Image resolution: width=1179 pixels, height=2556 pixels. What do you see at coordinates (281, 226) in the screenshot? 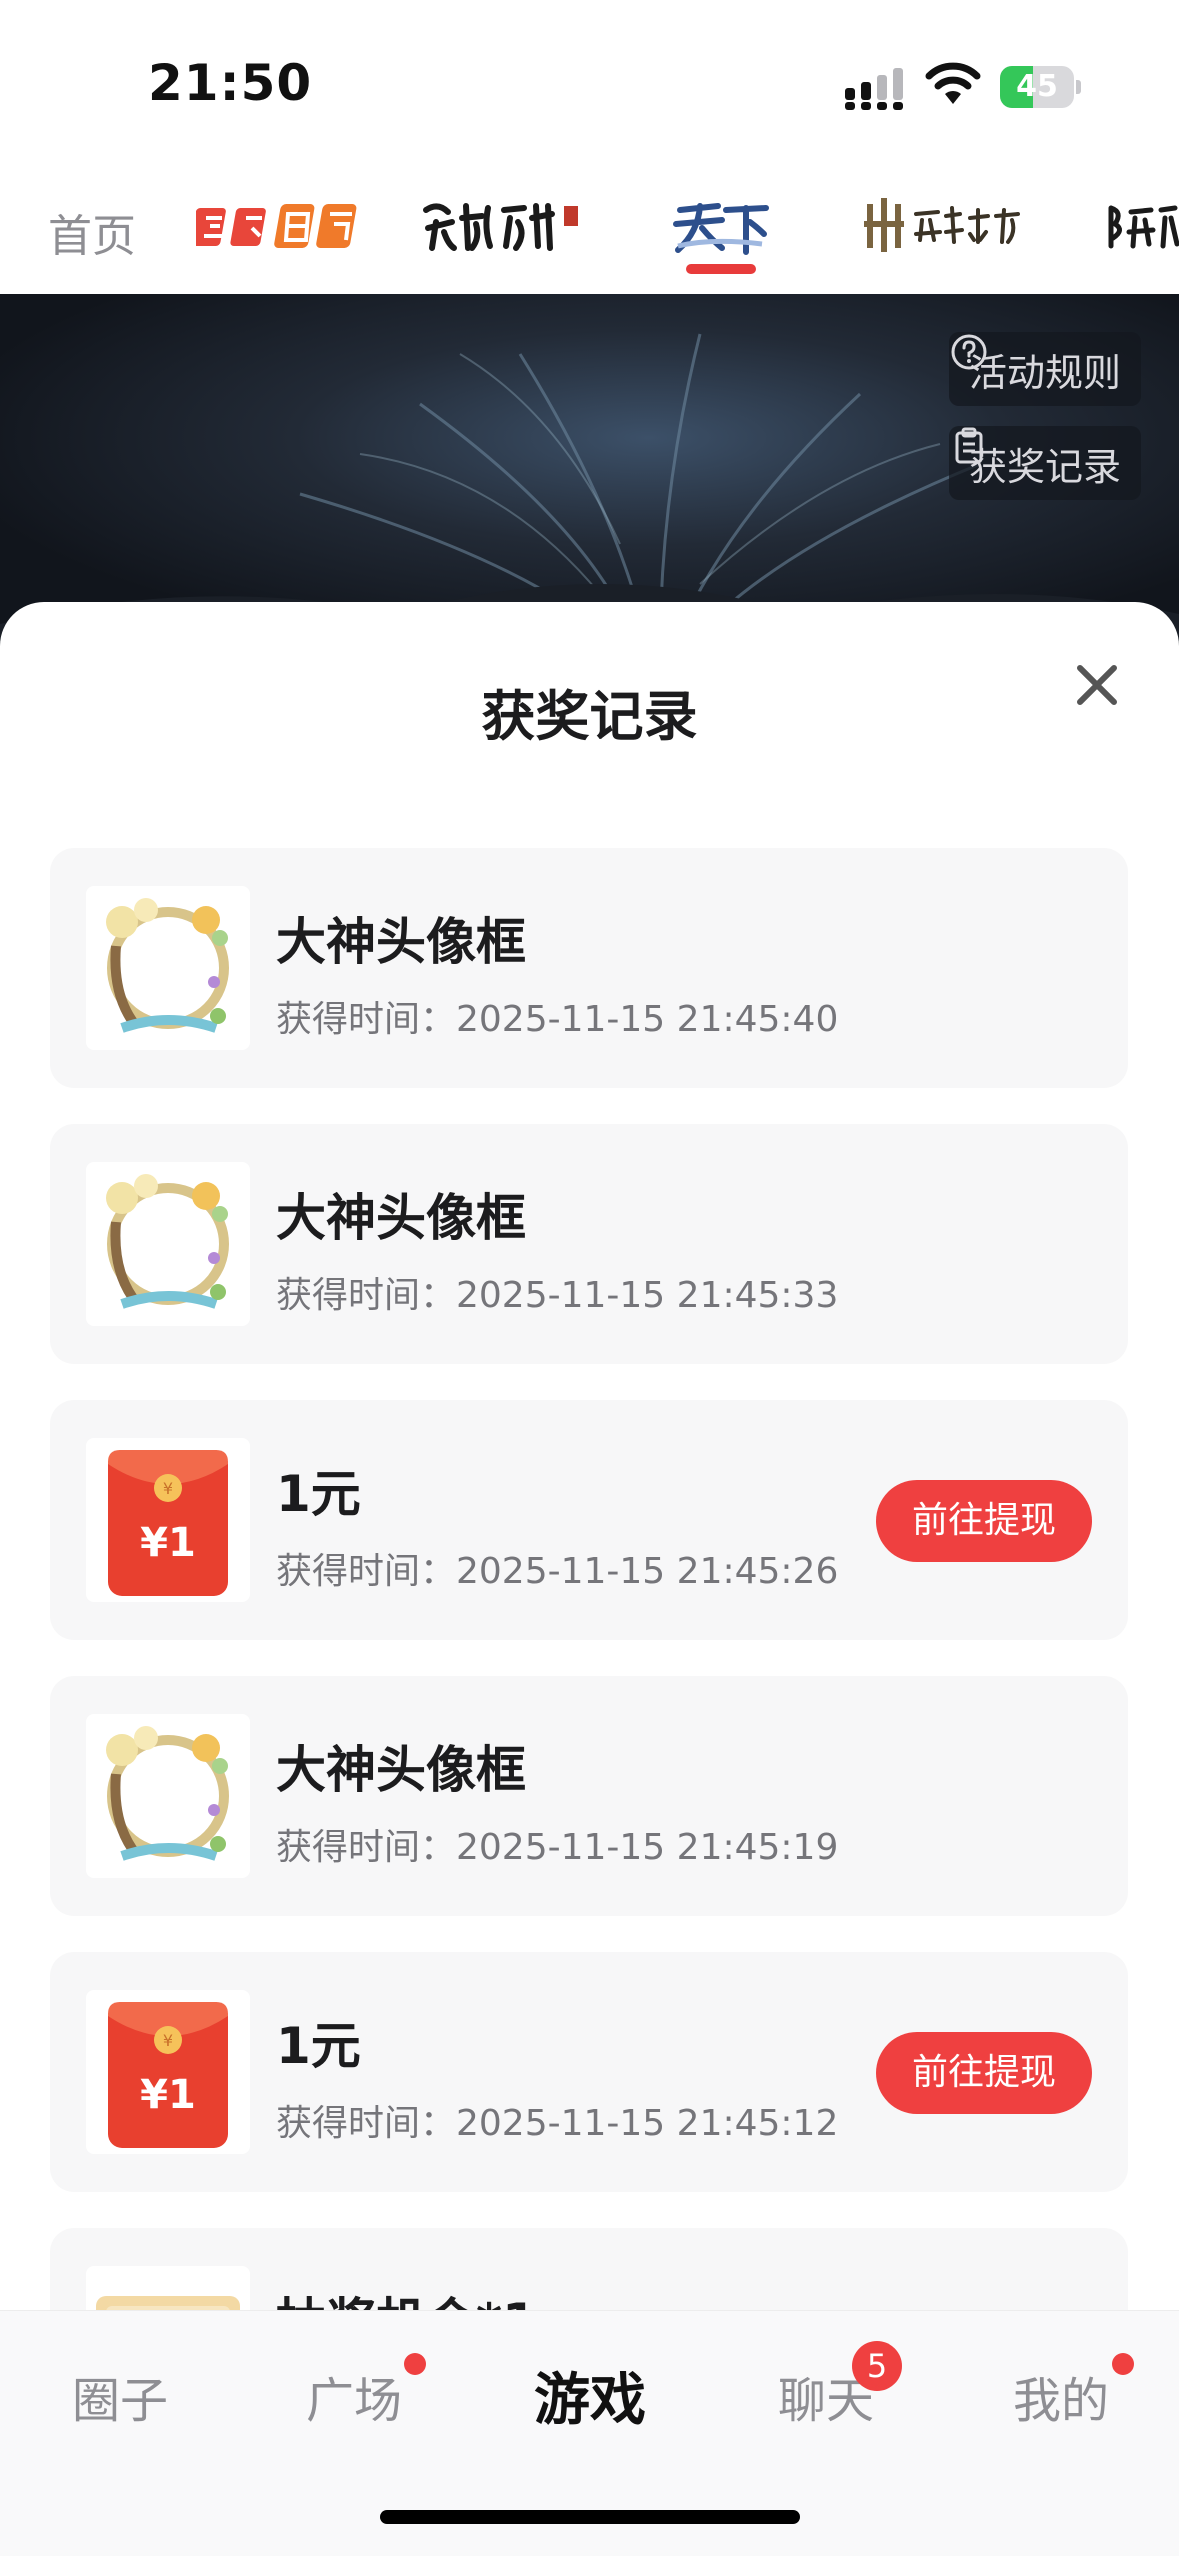
I see `game-calendar-logo` at bounding box center [281, 226].